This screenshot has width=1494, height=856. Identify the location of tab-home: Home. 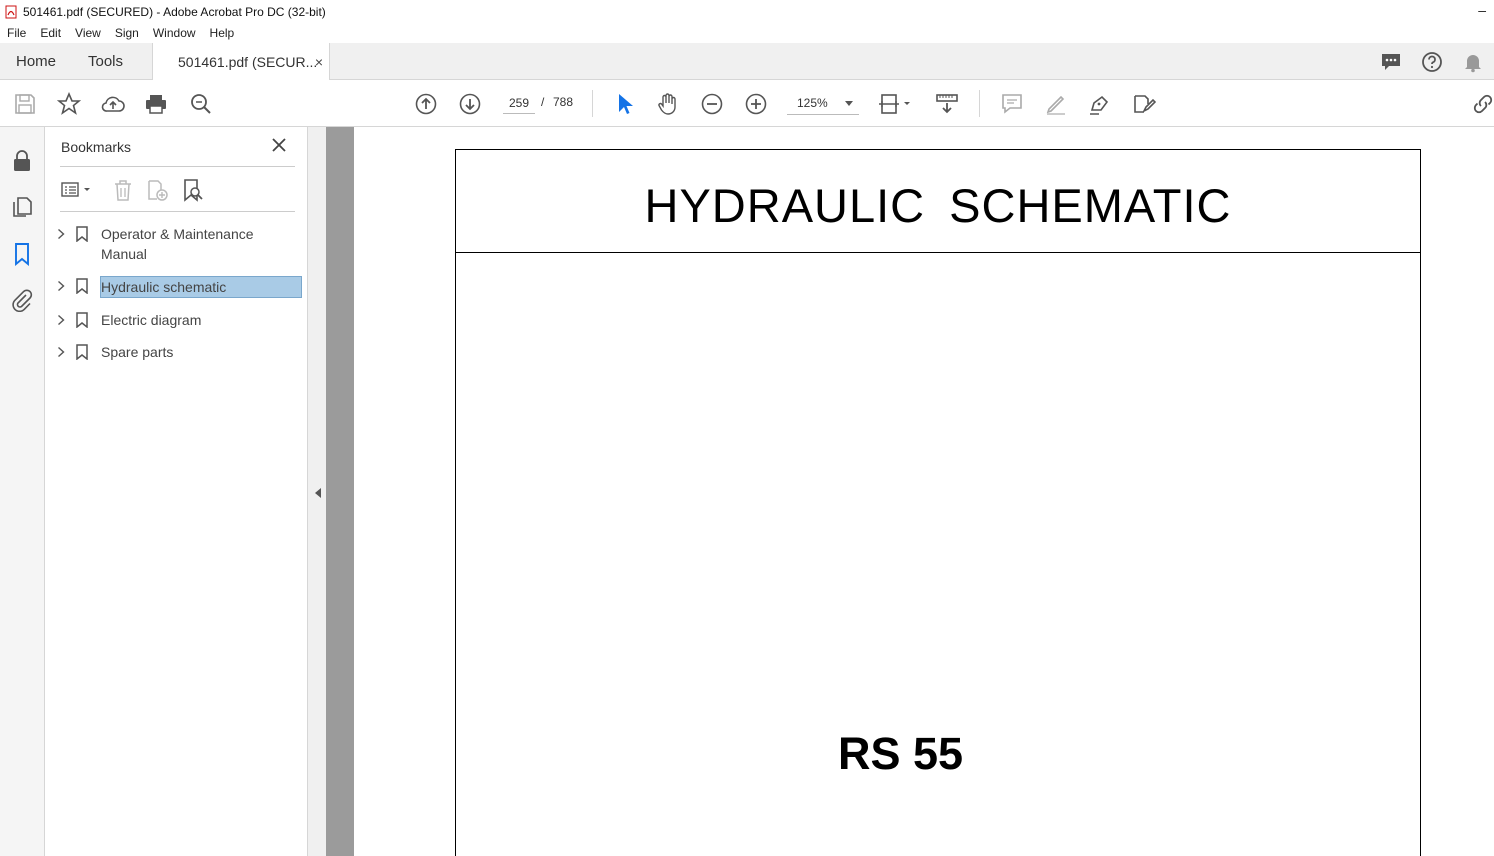
(36, 61).